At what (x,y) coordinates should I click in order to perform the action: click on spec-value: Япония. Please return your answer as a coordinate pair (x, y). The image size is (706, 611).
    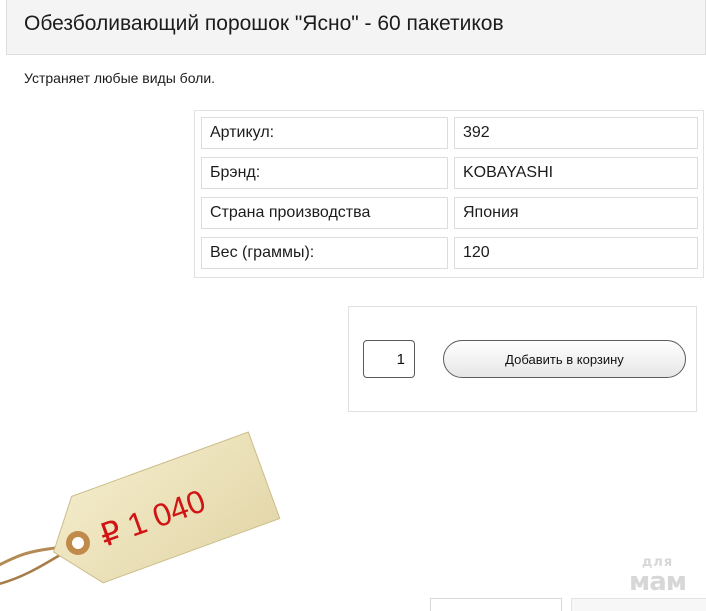
    Looking at the image, I should click on (576, 213).